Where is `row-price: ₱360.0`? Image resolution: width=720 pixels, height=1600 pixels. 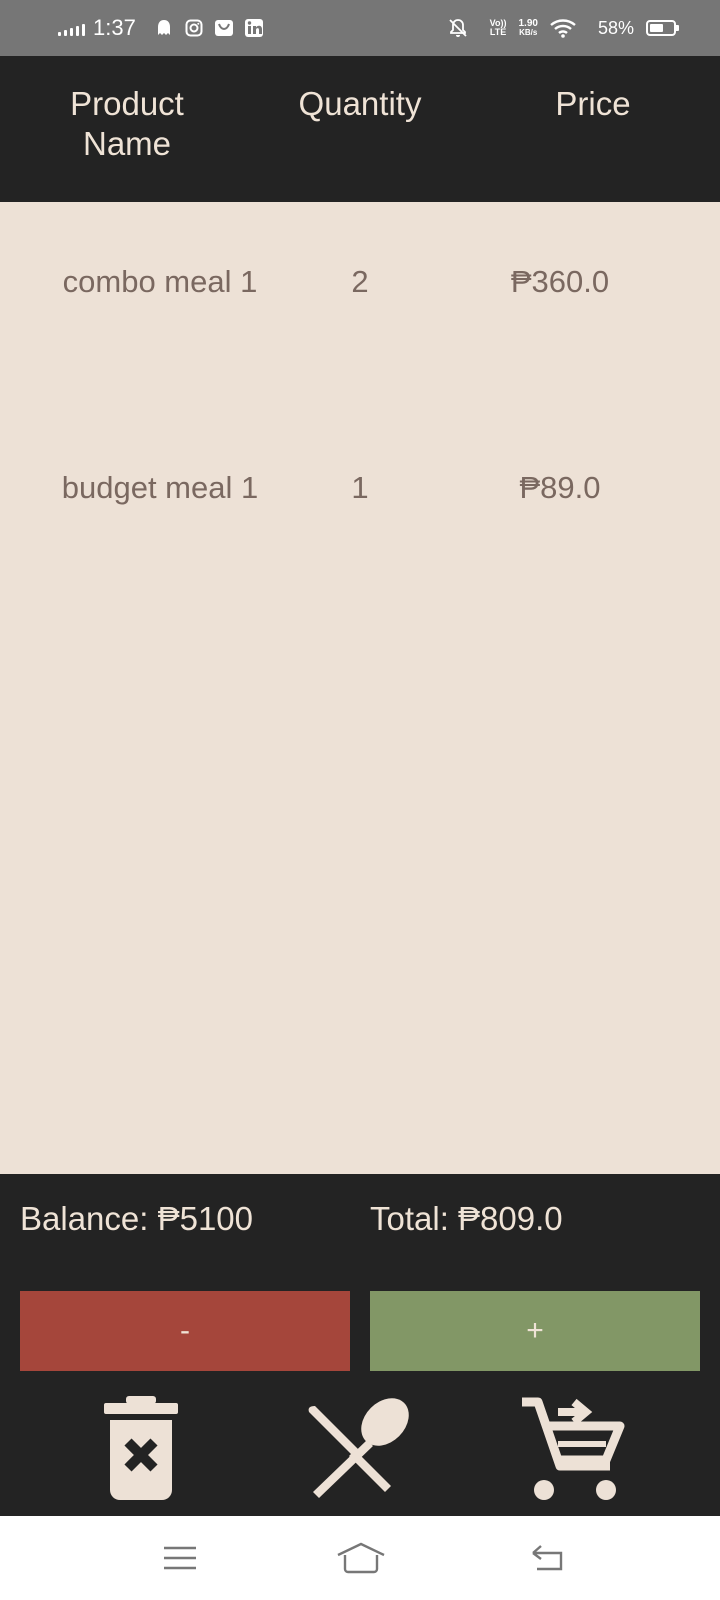
row-price: ₱360.0 is located at coordinates (560, 281).